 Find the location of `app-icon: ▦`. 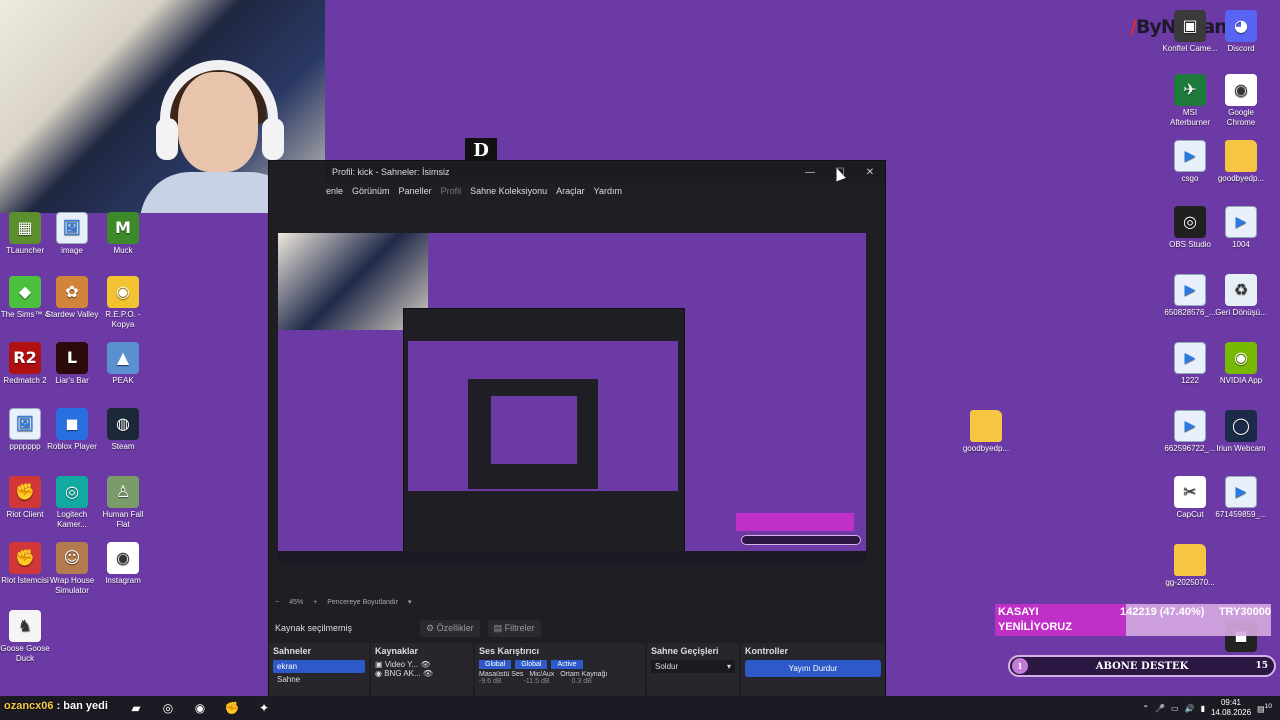

app-icon: ▦ is located at coordinates (25, 228).